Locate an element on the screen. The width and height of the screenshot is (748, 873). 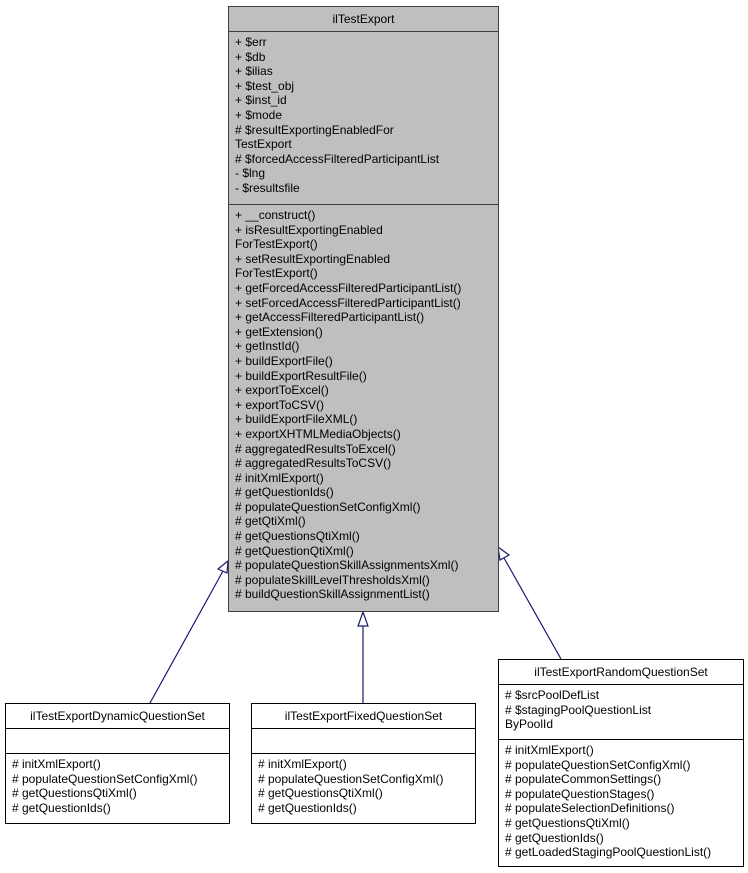
attribute-item: # $srcPoolDefList is located at coordinates (552, 695).